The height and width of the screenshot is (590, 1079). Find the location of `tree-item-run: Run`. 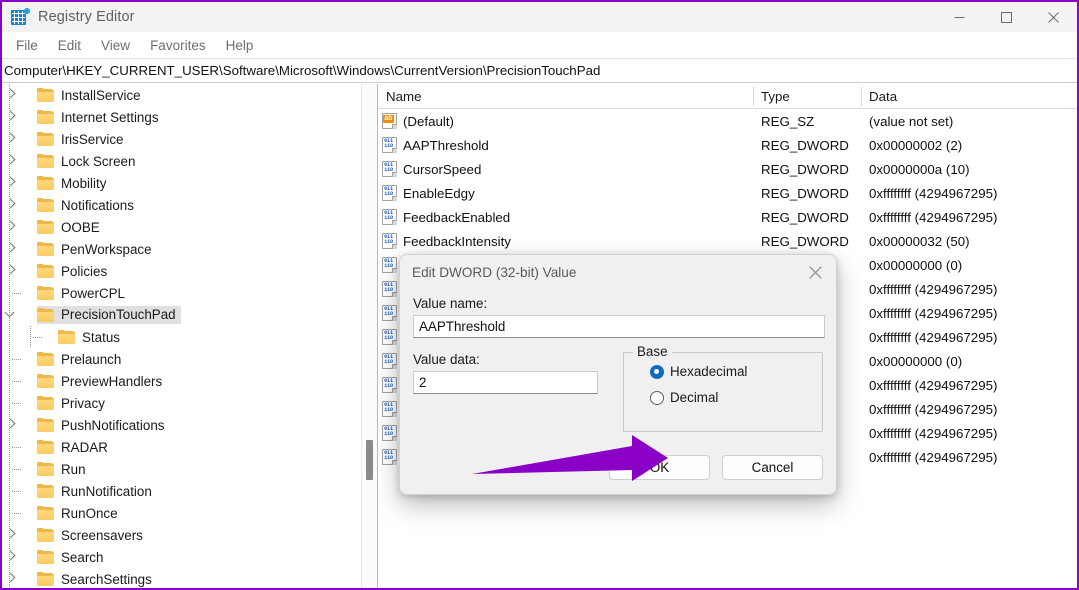

tree-item-run: Run is located at coordinates (181, 469).